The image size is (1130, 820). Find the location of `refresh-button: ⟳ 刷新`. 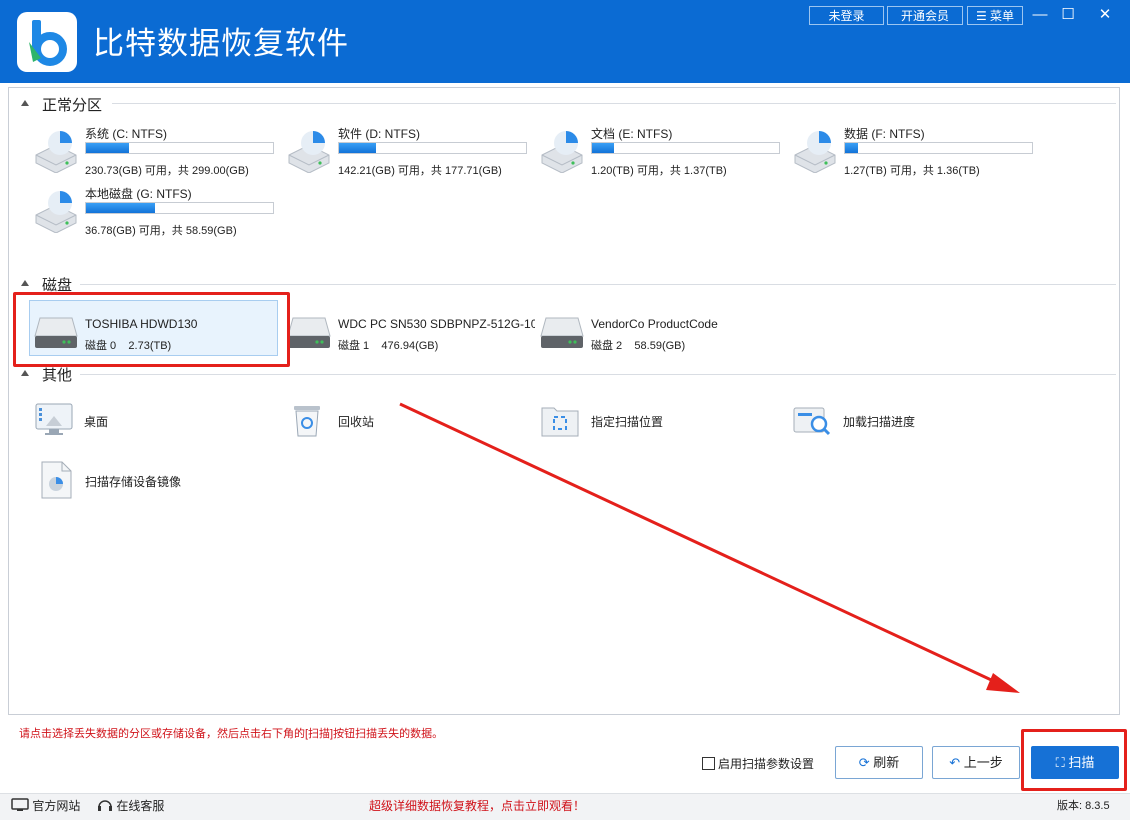

refresh-button: ⟳ 刷新 is located at coordinates (879, 762).